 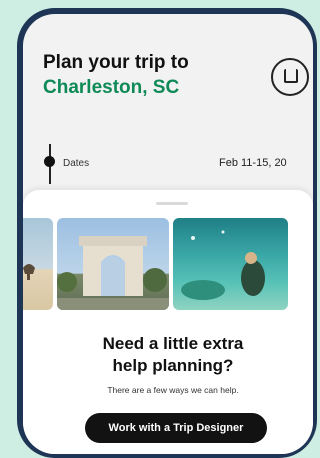 I want to click on help-subtext: There are a few ways we can help., so click(x=173, y=390).